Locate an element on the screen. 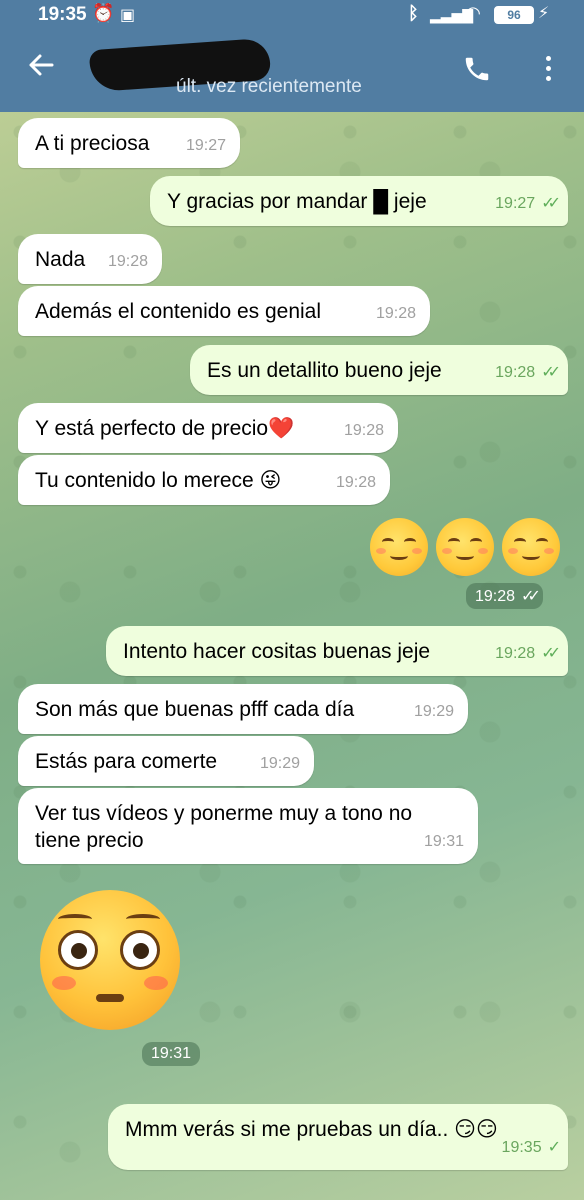  sent-tick-icon: ✓ is located at coordinates (554, 1147).